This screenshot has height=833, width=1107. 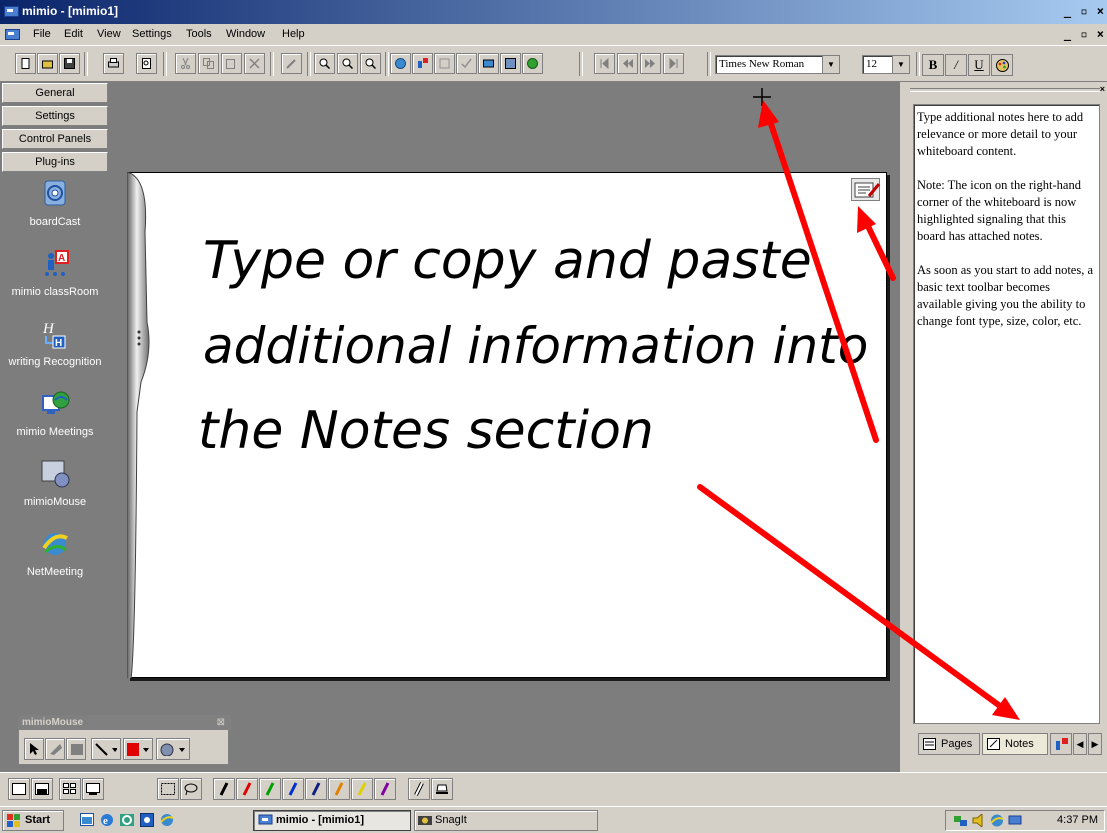 I want to click on open-button, so click(x=47, y=63).